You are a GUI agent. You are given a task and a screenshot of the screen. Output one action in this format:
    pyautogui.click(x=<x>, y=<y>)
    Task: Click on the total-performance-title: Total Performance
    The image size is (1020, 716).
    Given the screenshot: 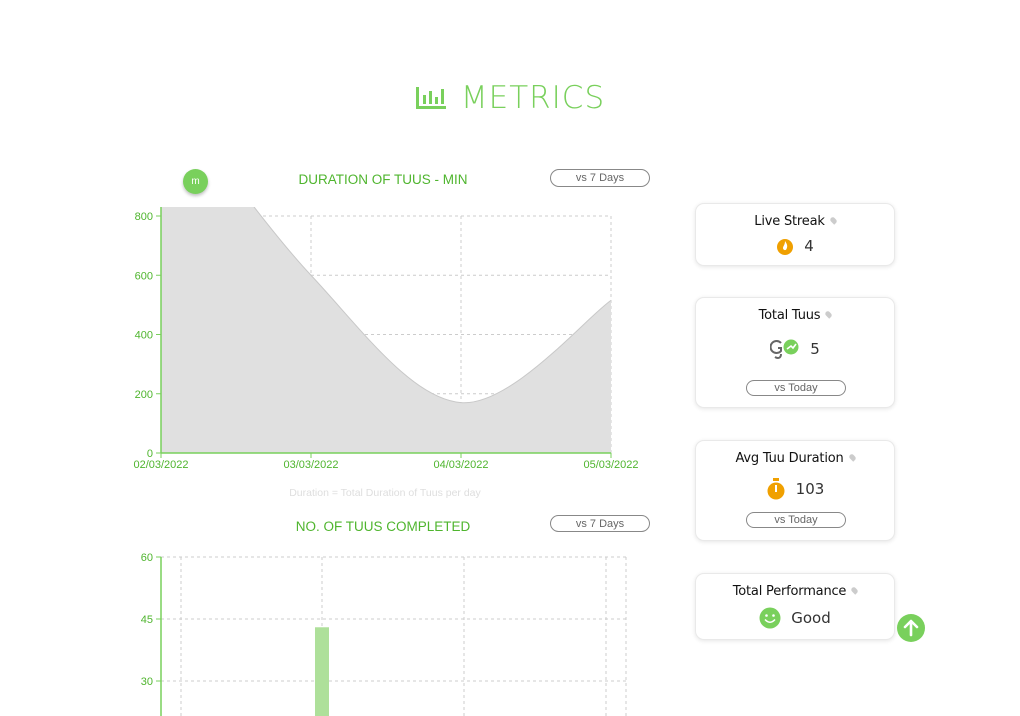 What is the action you would take?
    pyautogui.click(x=789, y=591)
    